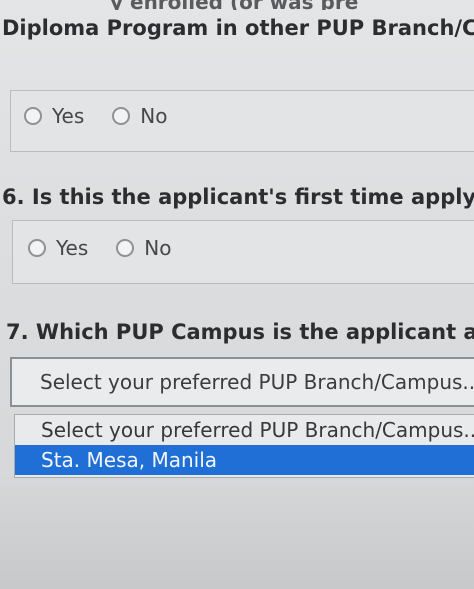 The width and height of the screenshot is (474, 589). What do you see at coordinates (292, 5) in the screenshot?
I see `clipped-heading-text: y enrolled (or was pre` at bounding box center [292, 5].